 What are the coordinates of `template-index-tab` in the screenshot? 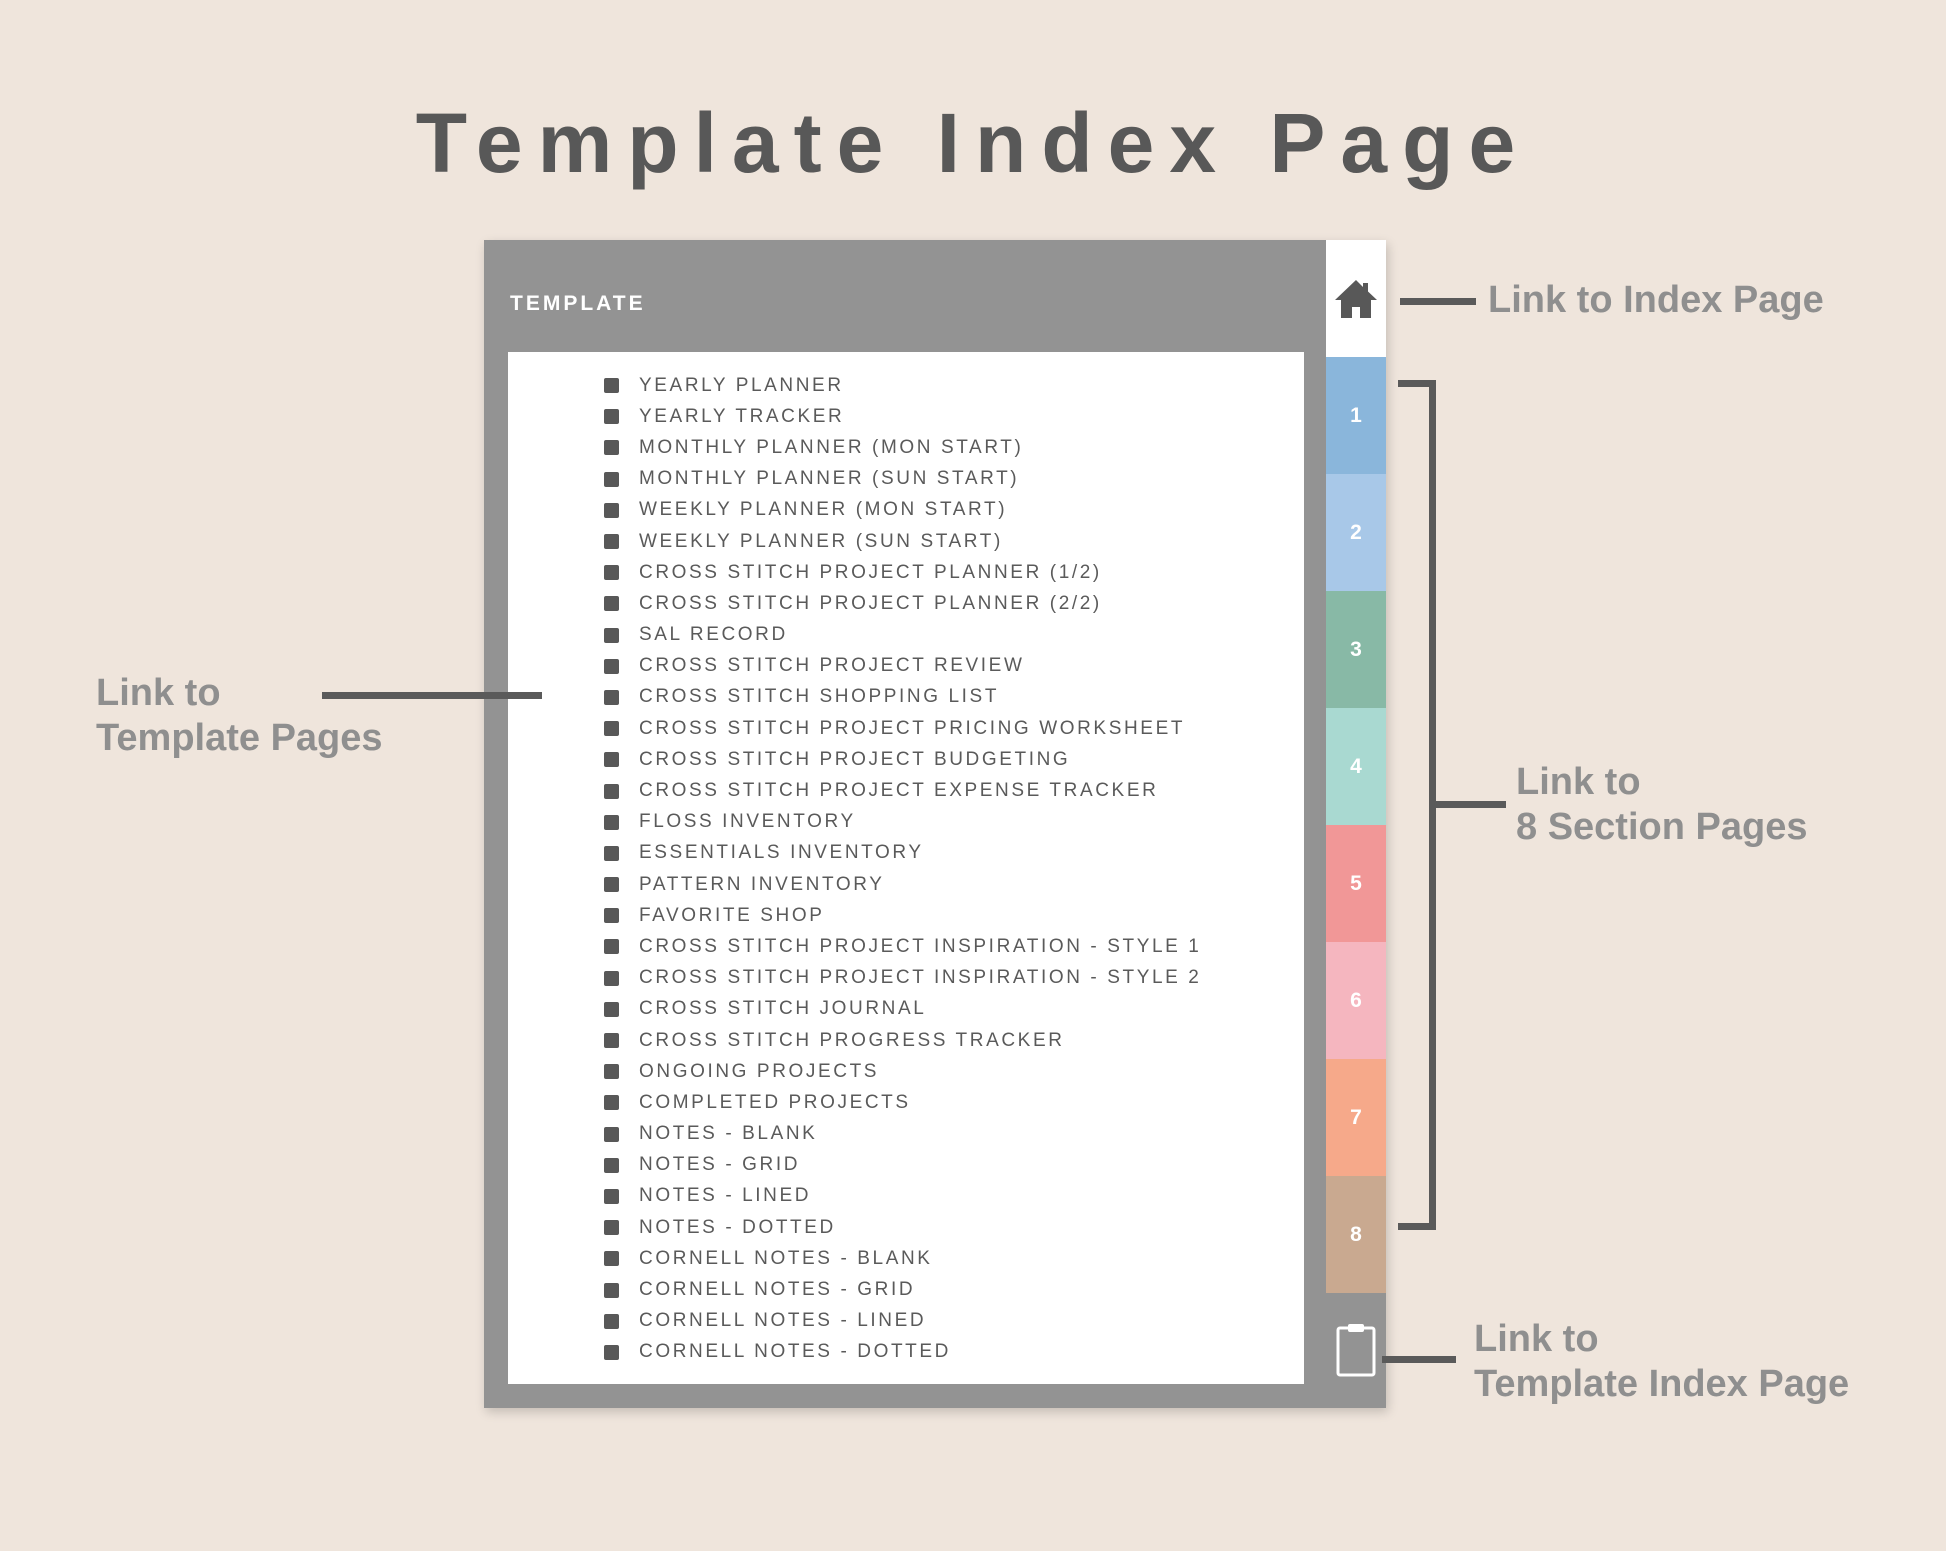 It's located at (1356, 1349).